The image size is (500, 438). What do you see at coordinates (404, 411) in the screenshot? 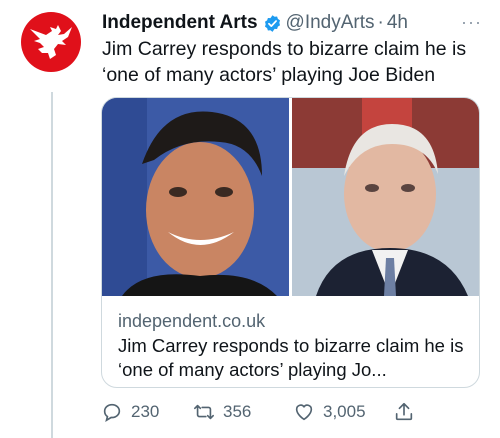
I see `share-icon` at bounding box center [404, 411].